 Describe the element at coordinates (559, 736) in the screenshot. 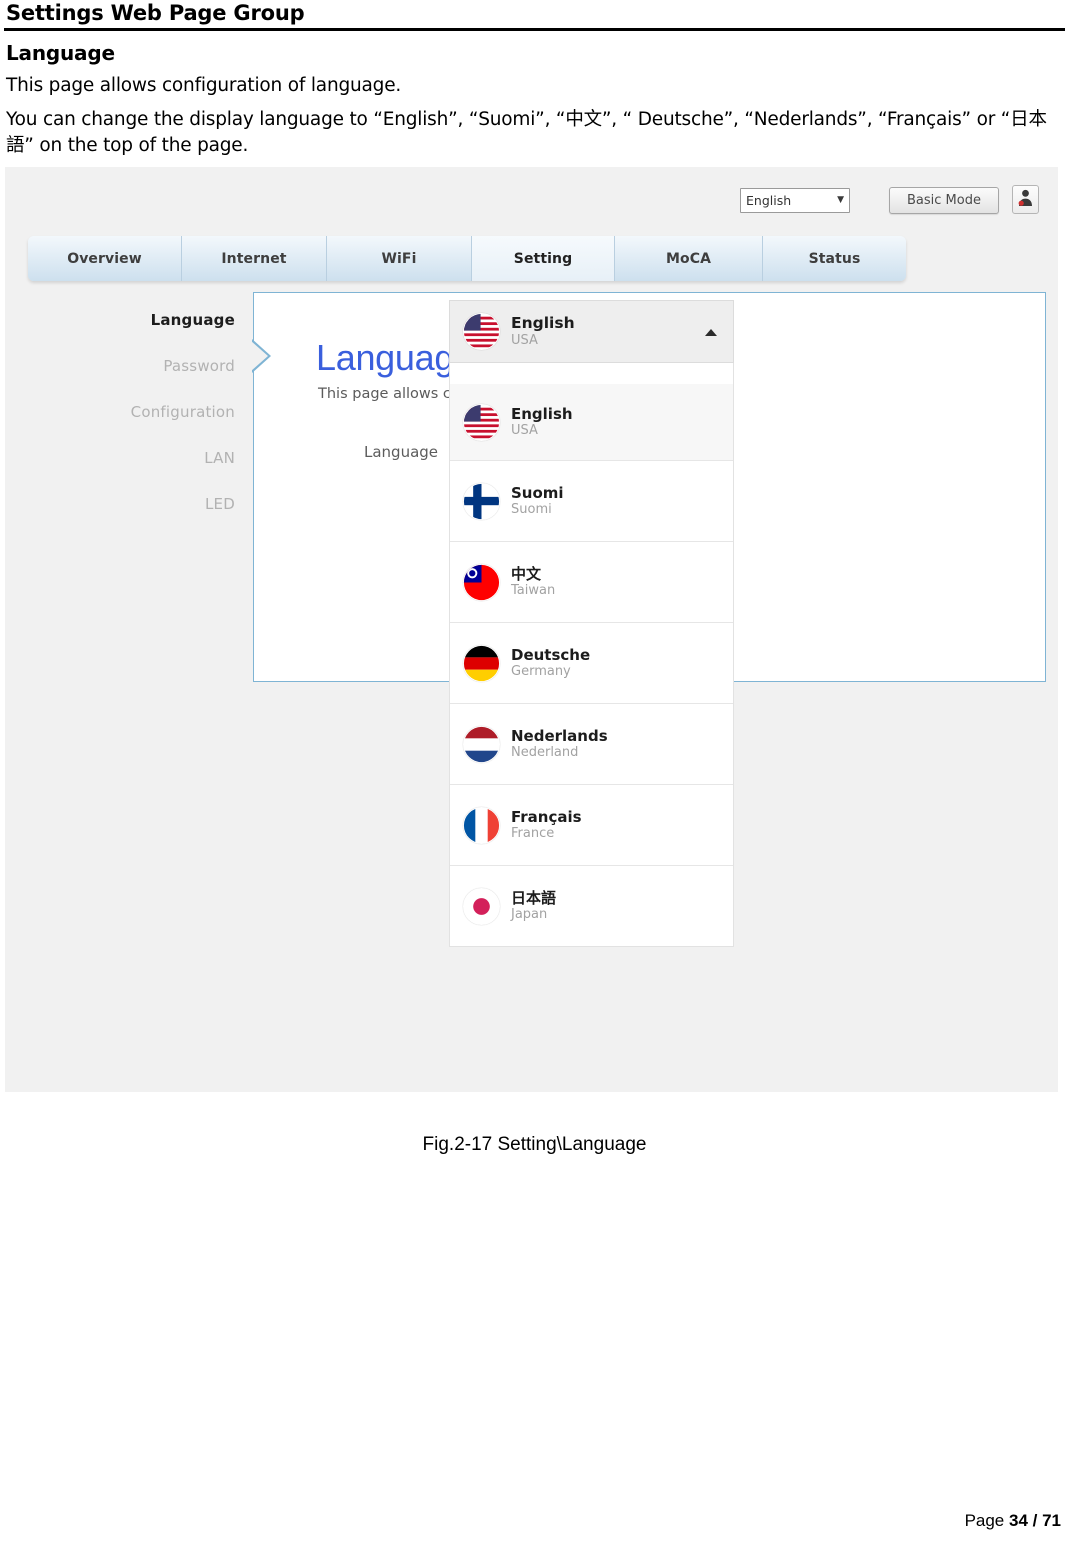

I see `option-name: Nederlands` at that location.